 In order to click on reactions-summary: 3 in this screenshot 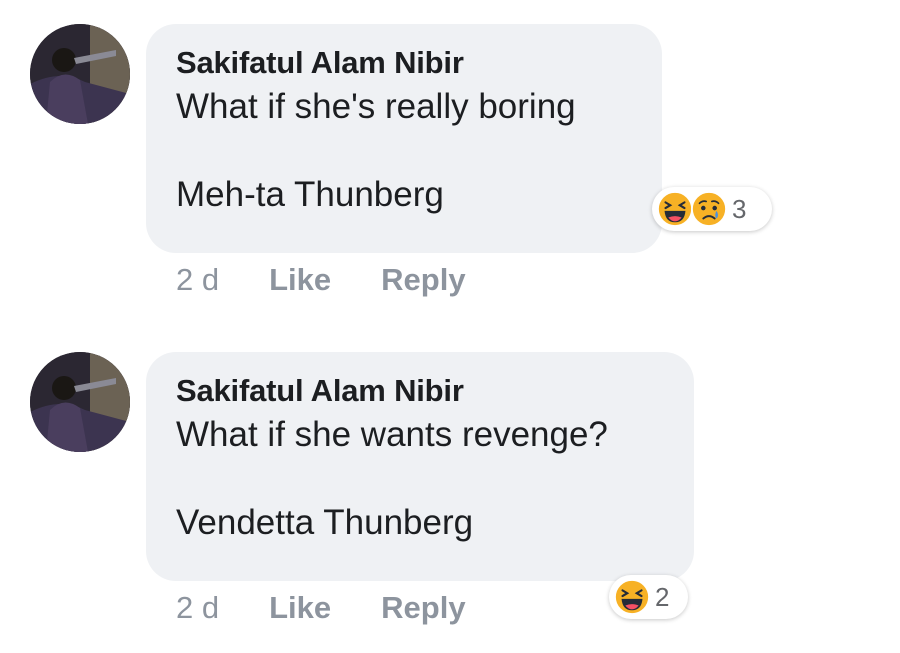, I will do `click(712, 209)`.